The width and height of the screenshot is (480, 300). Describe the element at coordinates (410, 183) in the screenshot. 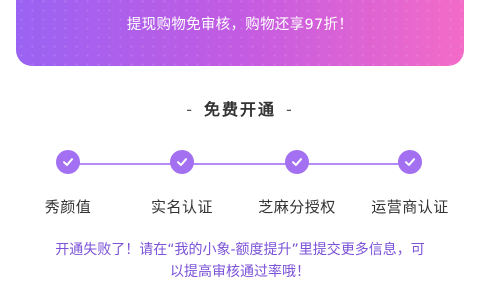

I see `step-carrier-verify: 运营商认证` at that location.